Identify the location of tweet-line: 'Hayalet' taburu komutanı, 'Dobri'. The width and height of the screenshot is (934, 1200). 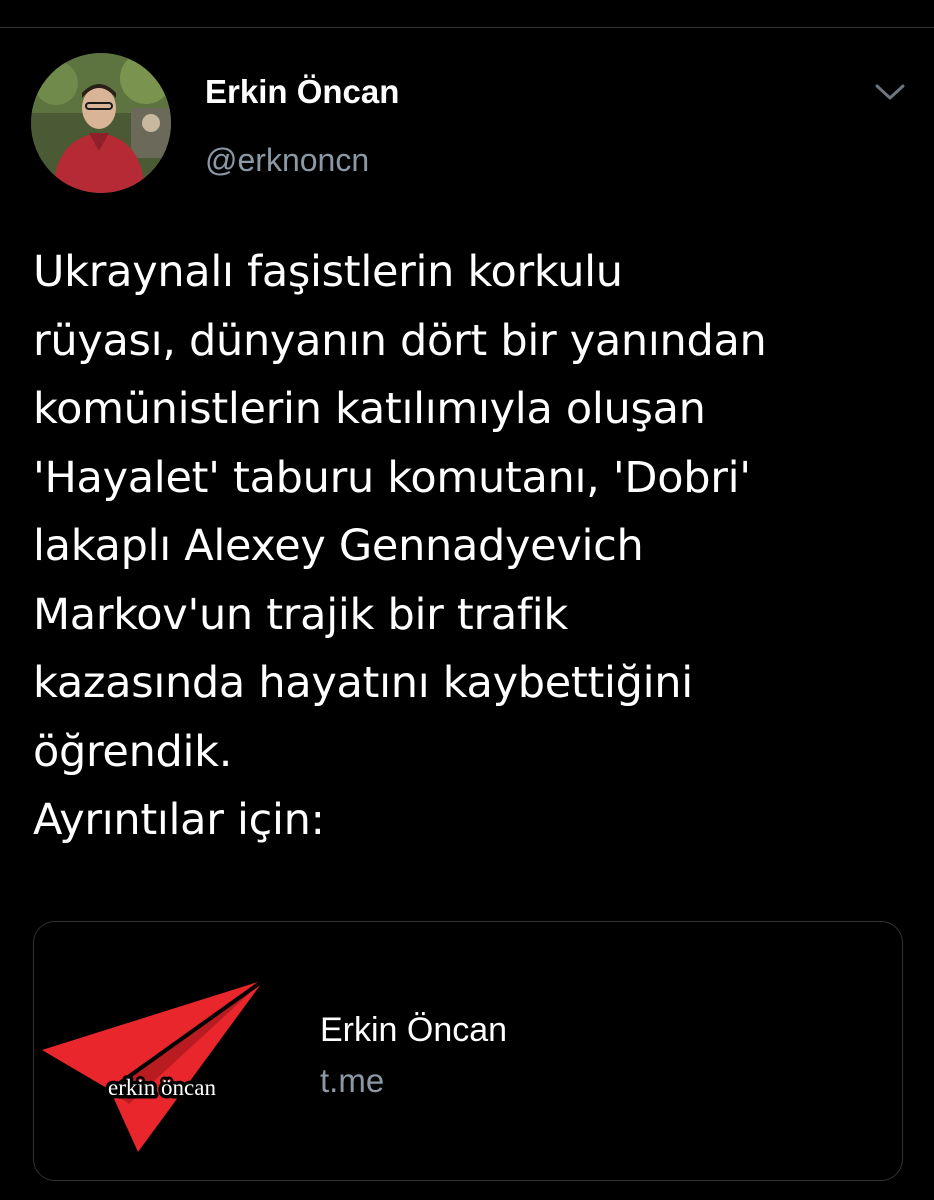
(392, 477).